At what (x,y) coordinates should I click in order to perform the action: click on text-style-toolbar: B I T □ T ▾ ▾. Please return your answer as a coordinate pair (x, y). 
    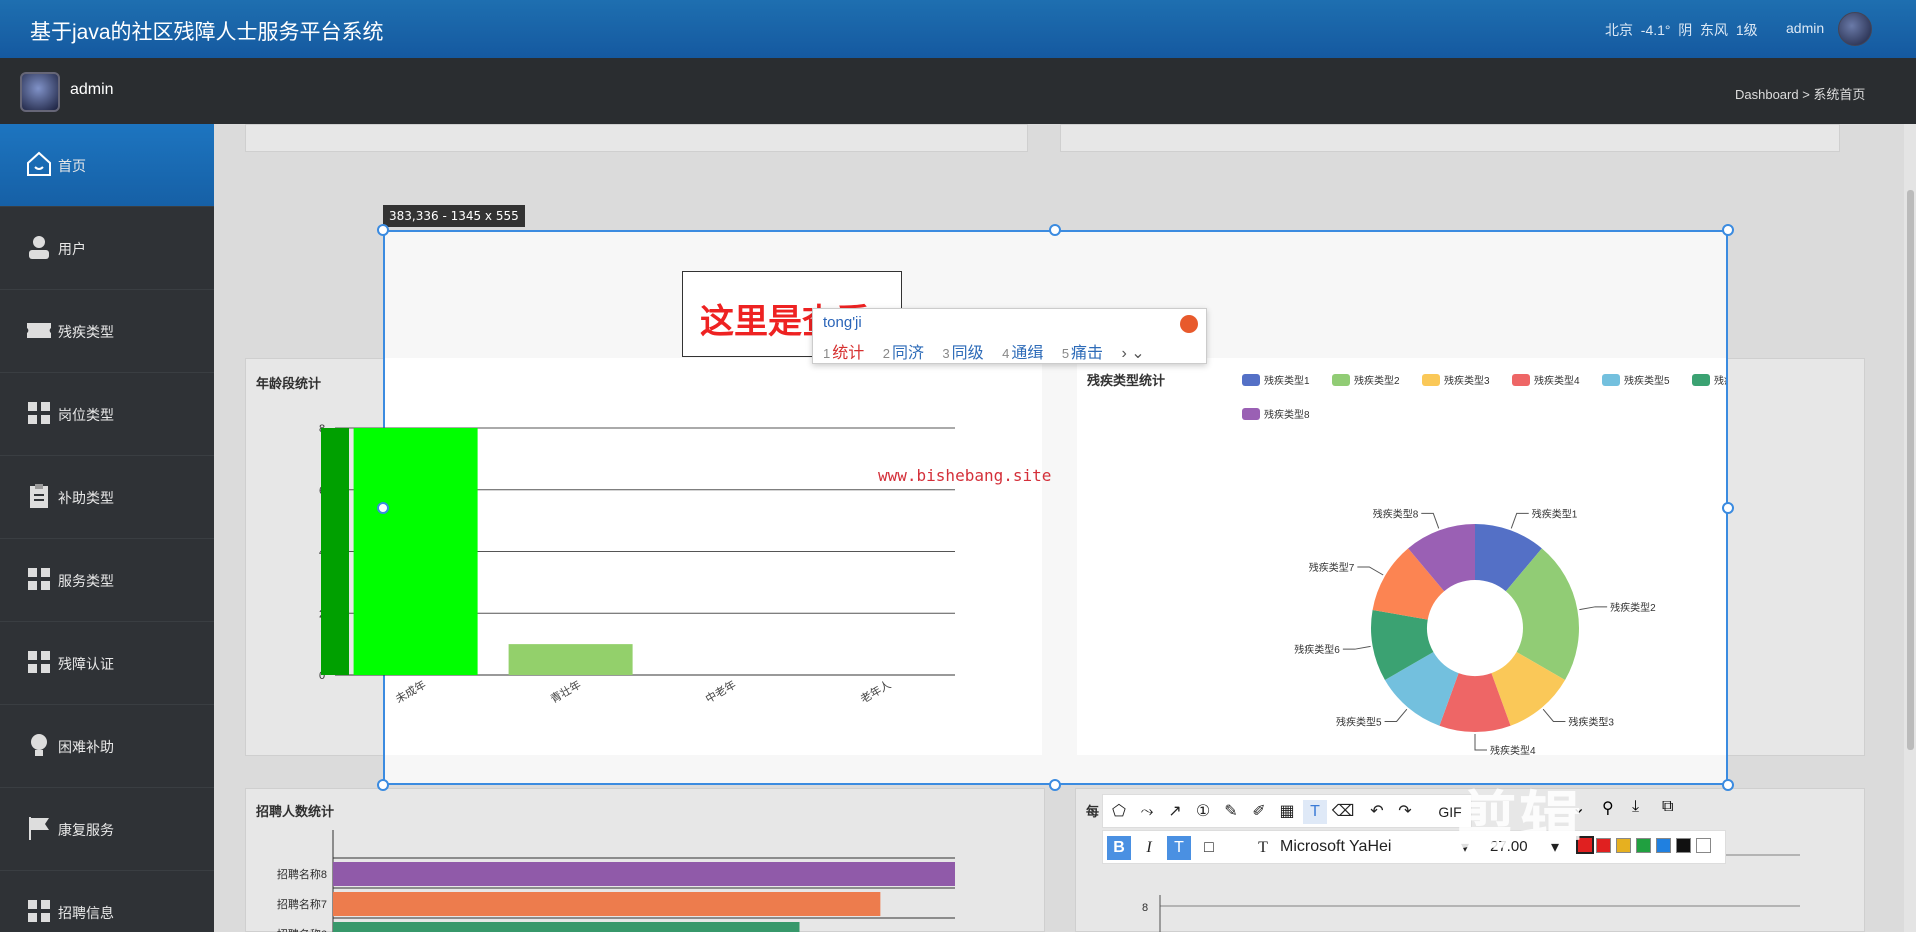
    Looking at the image, I should click on (1414, 847).